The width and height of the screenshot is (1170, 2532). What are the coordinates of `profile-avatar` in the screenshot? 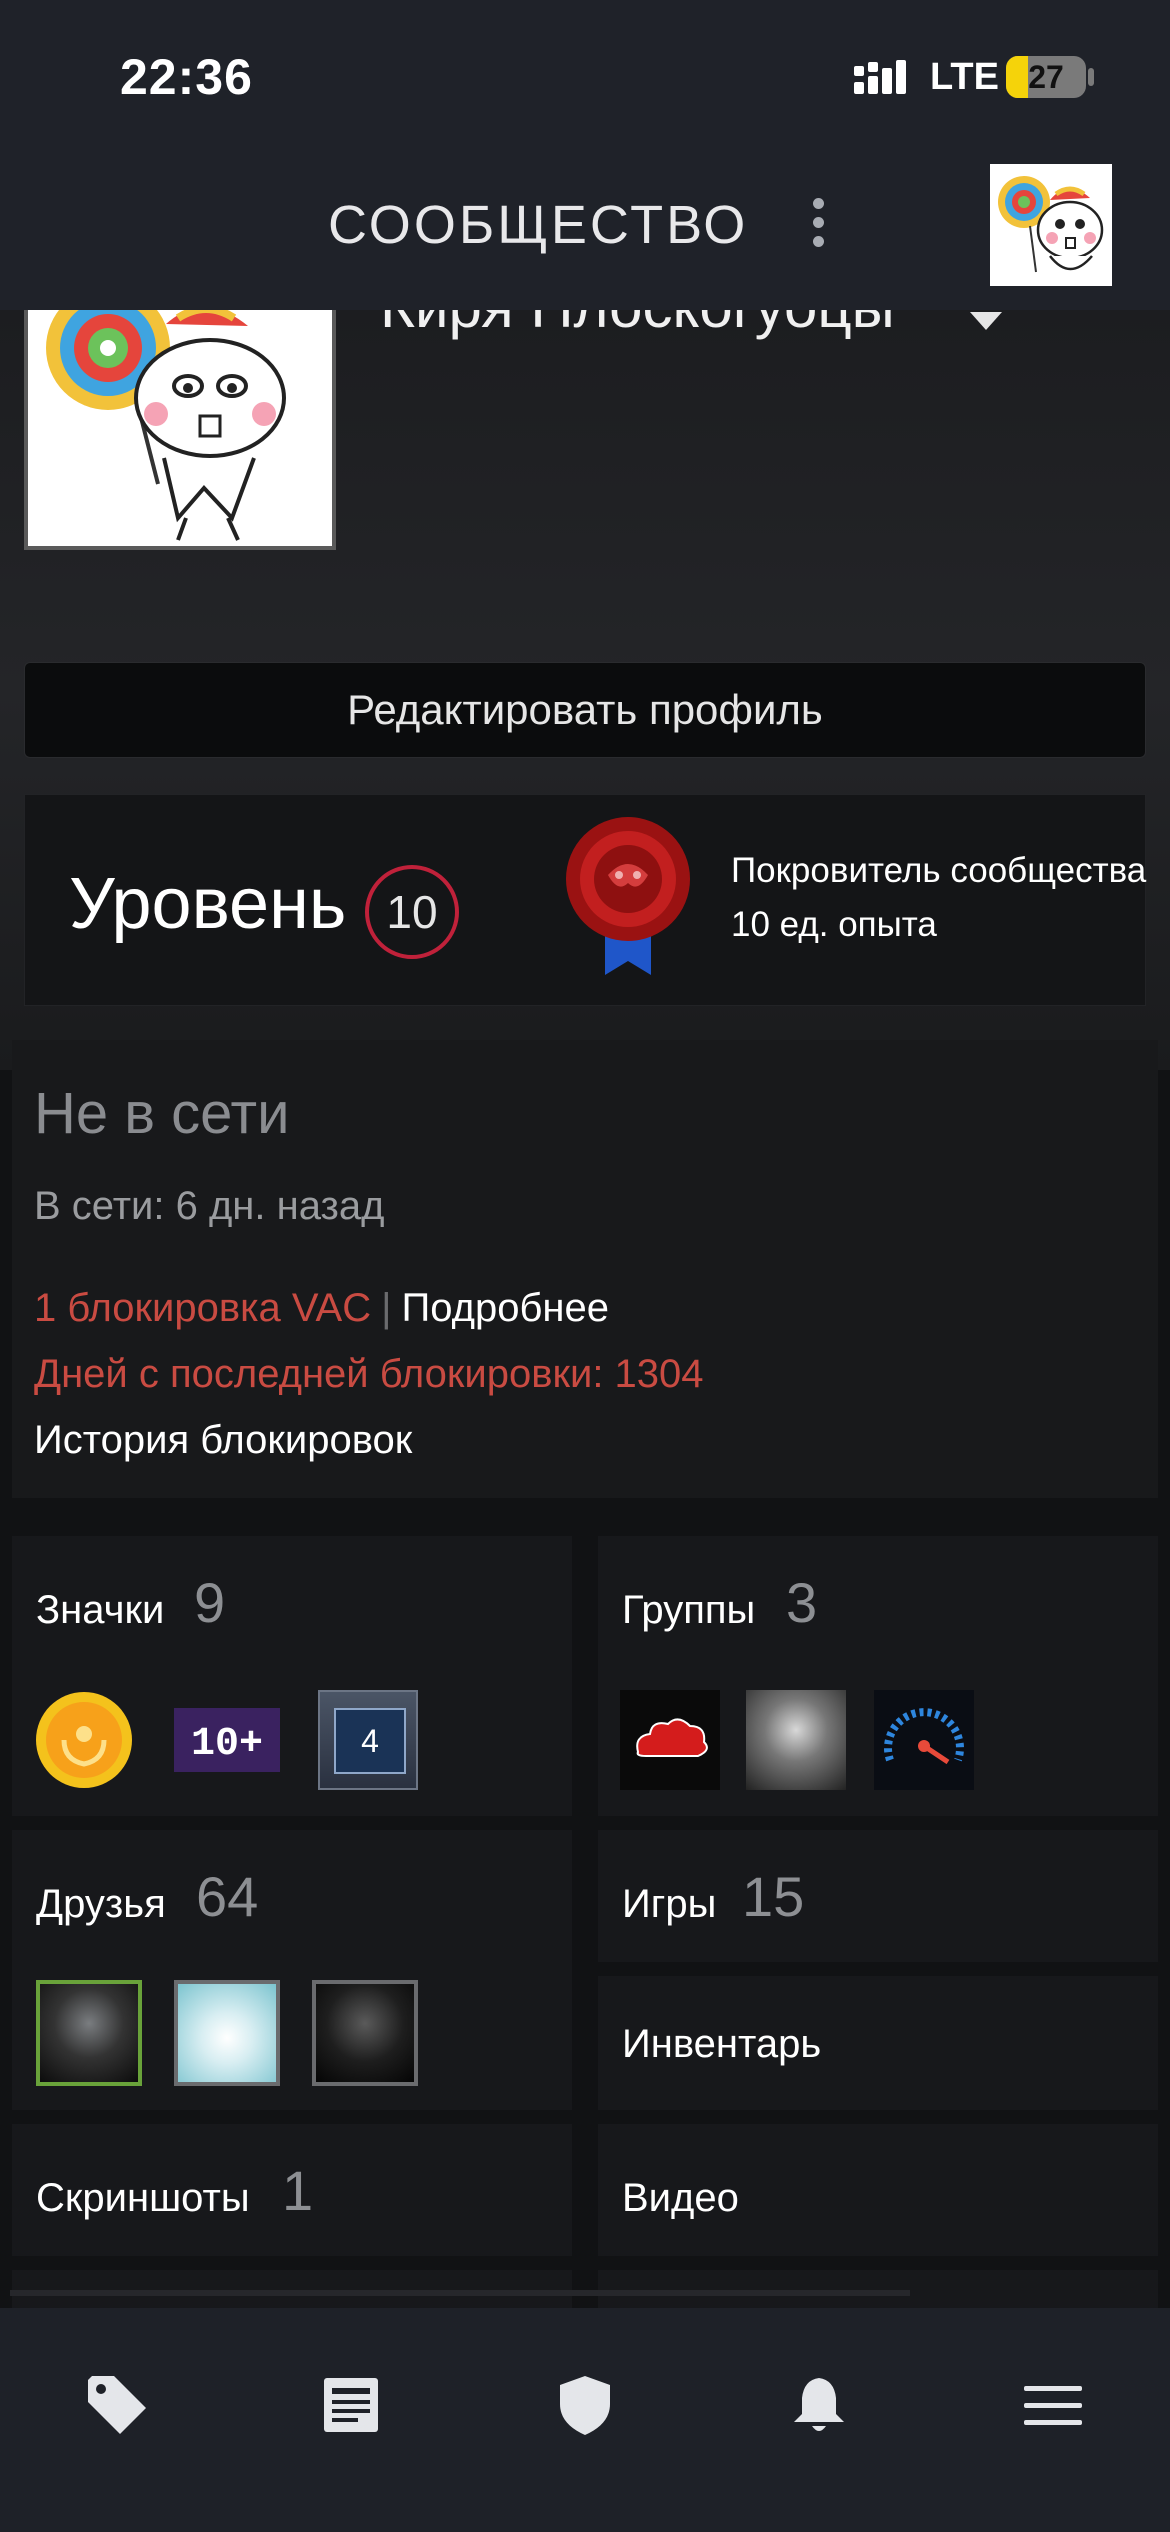 It's located at (180, 429).